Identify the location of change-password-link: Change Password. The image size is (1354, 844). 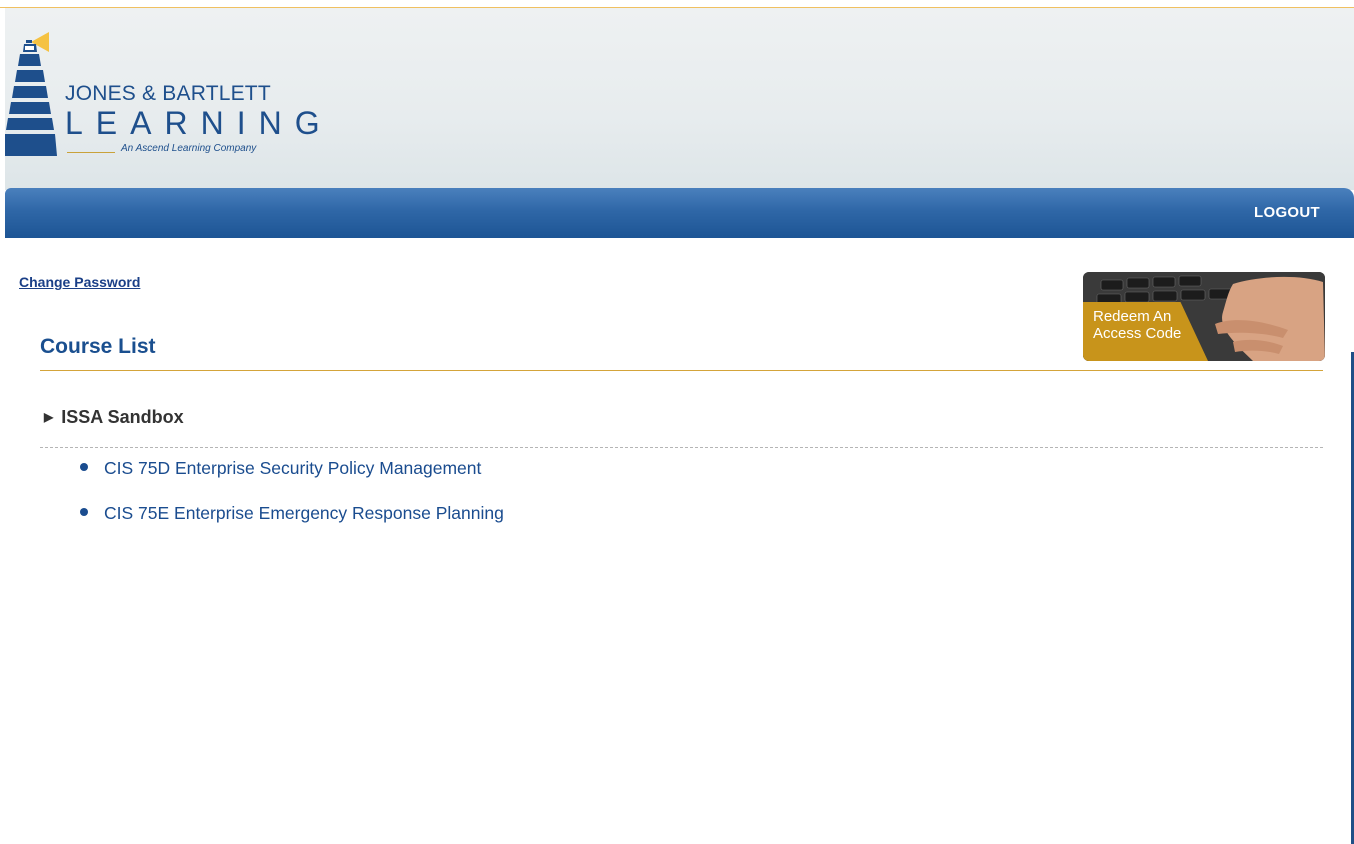
(79, 282).